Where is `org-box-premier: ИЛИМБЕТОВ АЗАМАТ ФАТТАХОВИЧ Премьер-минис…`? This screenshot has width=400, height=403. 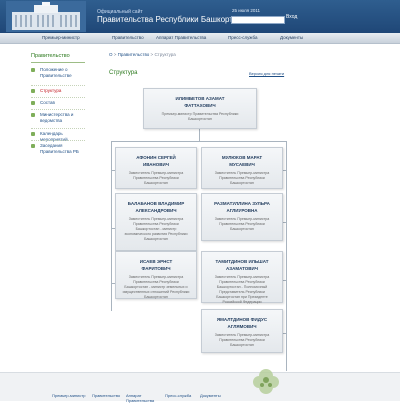 org-box-premier: ИЛИМБЕТОВ АЗАМАТ ФАТТАХОВИЧ Премьер-минис… is located at coordinates (200, 108).